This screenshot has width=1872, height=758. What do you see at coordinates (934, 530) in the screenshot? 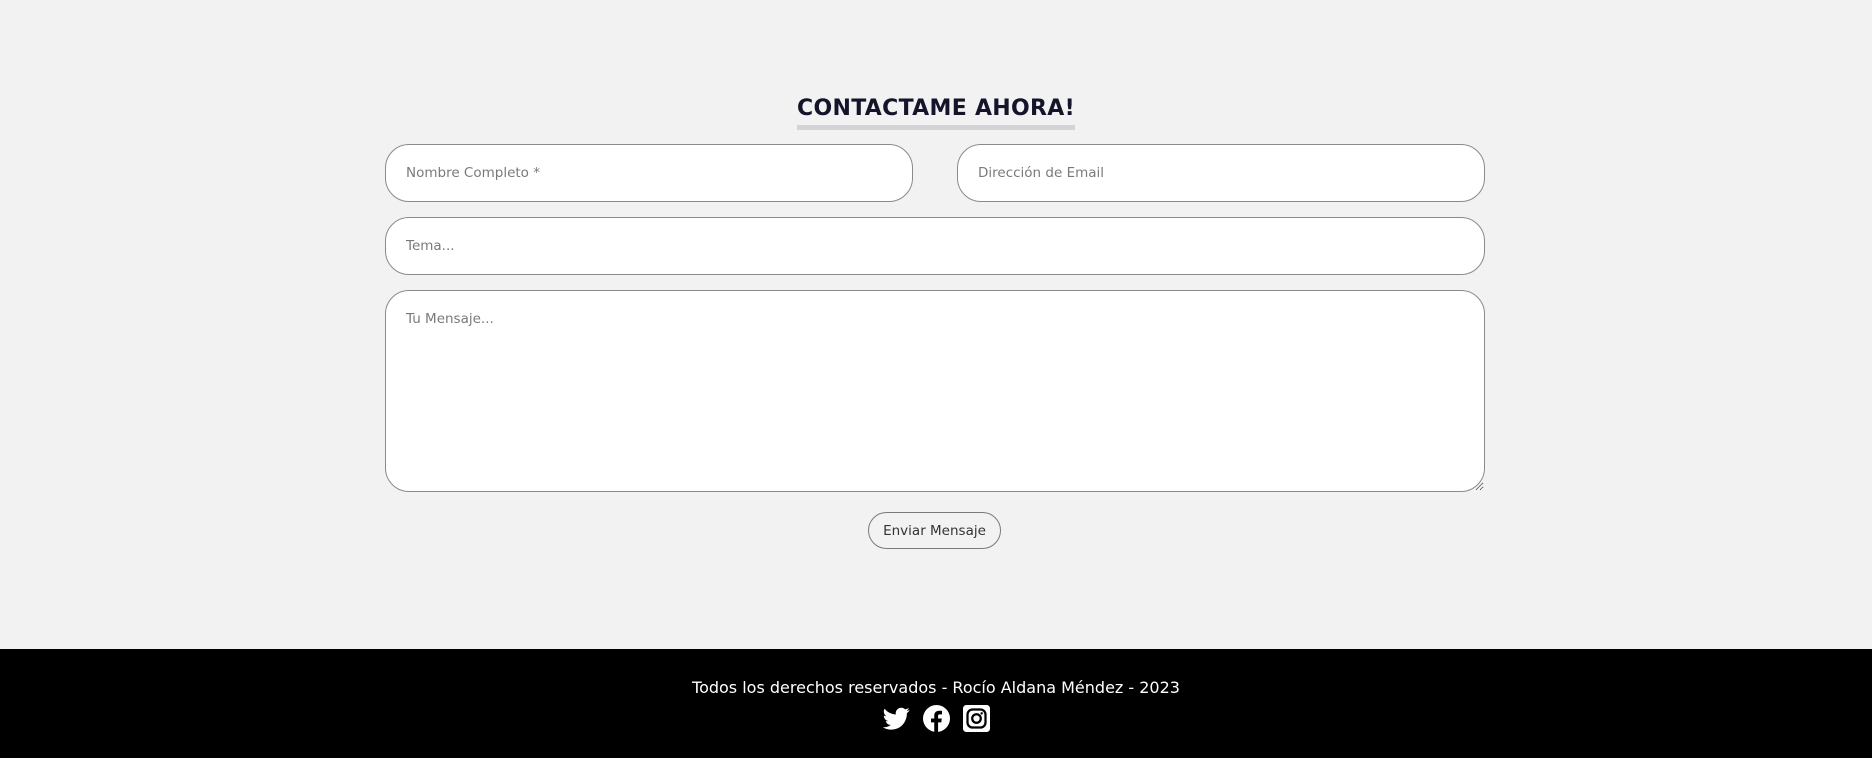
I see `send-message-button: Enviar Mensaje` at bounding box center [934, 530].